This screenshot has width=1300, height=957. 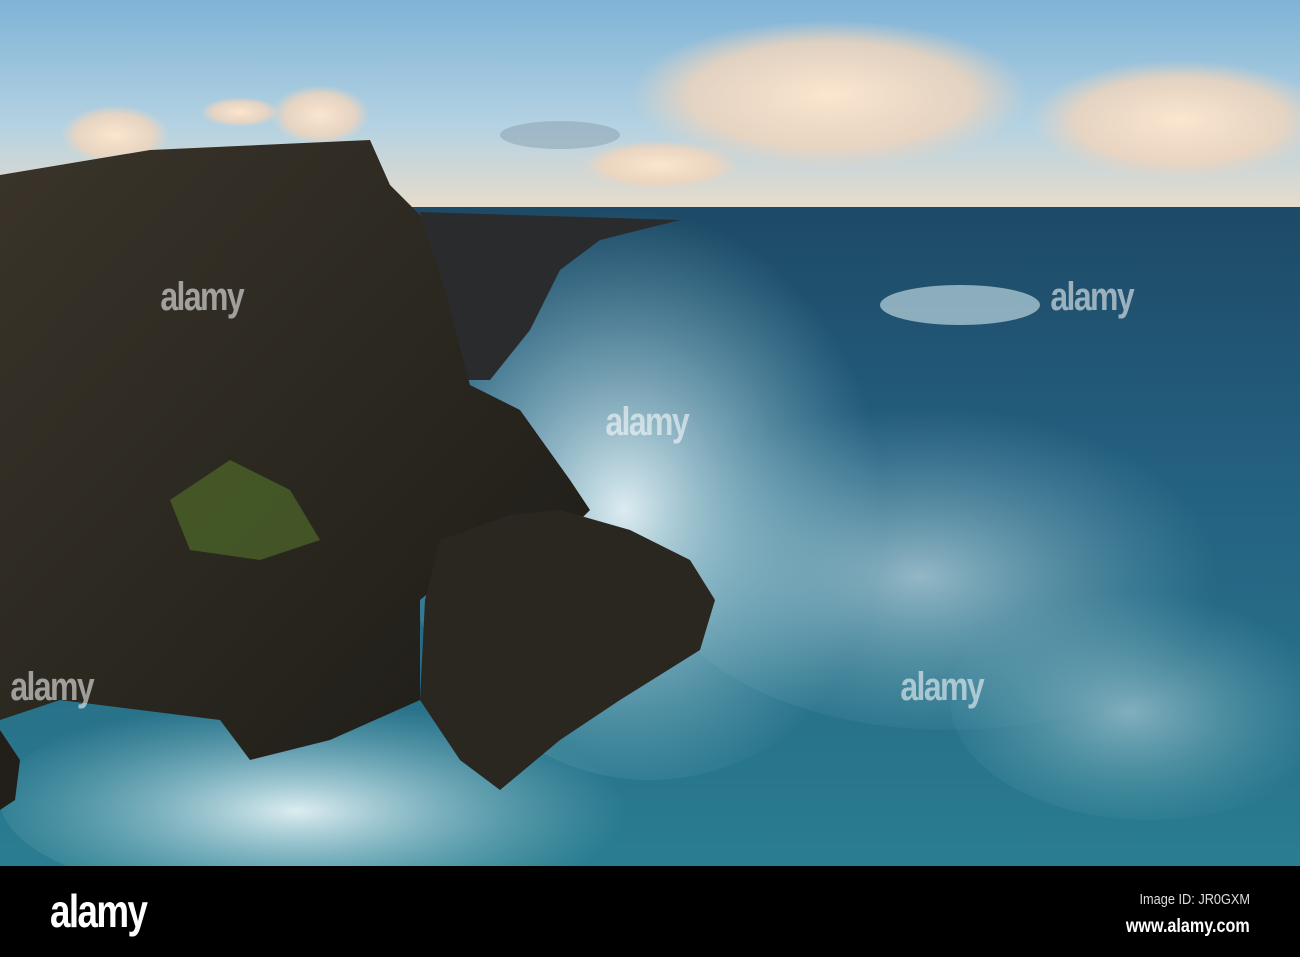 I want to click on footer-bar: alamy Image ID: JR0GXM www.alamy.com, so click(x=650, y=911).